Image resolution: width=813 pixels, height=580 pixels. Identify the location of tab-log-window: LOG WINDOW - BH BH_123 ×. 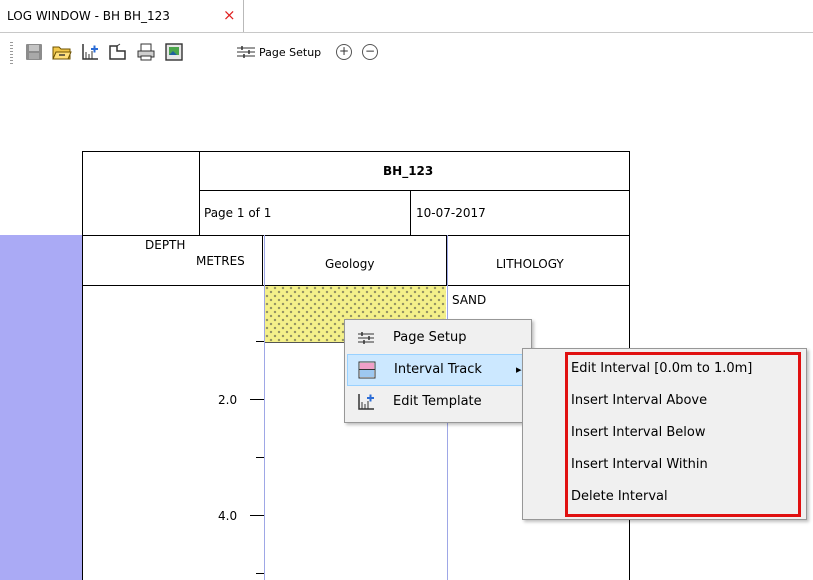
(122, 16).